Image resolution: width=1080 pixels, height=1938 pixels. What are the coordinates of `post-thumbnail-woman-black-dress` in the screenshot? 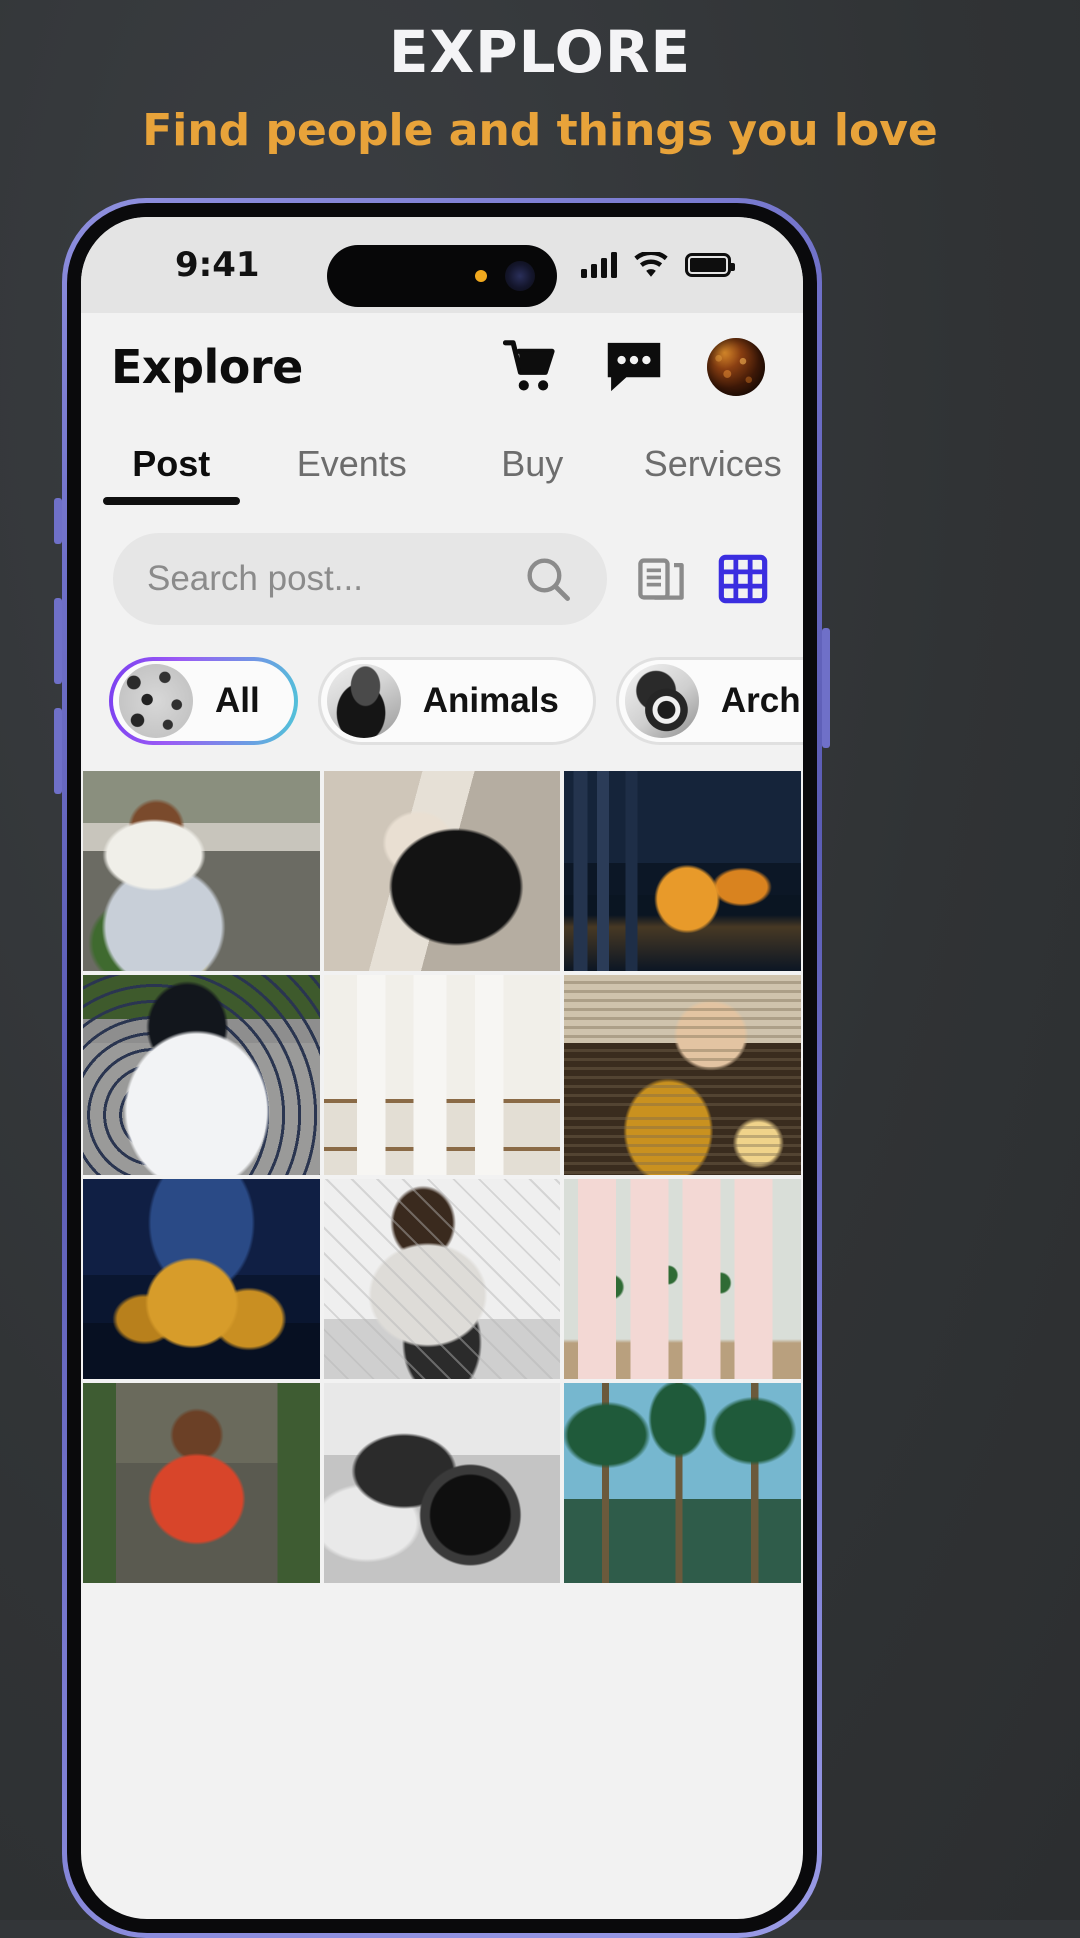 It's located at (442, 871).